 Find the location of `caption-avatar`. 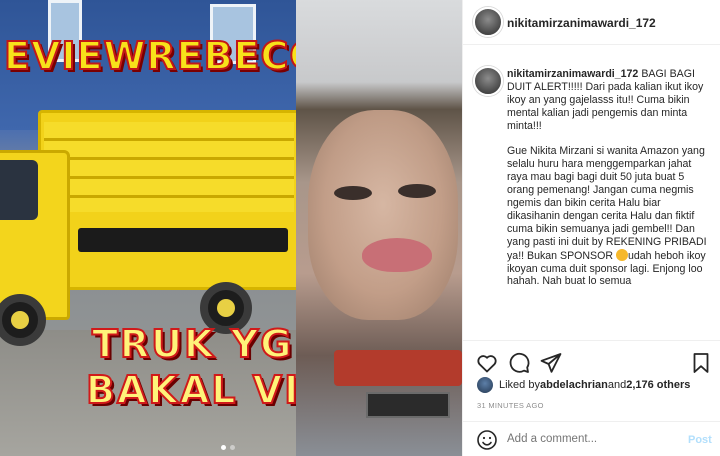

caption-avatar is located at coordinates (488, 81).